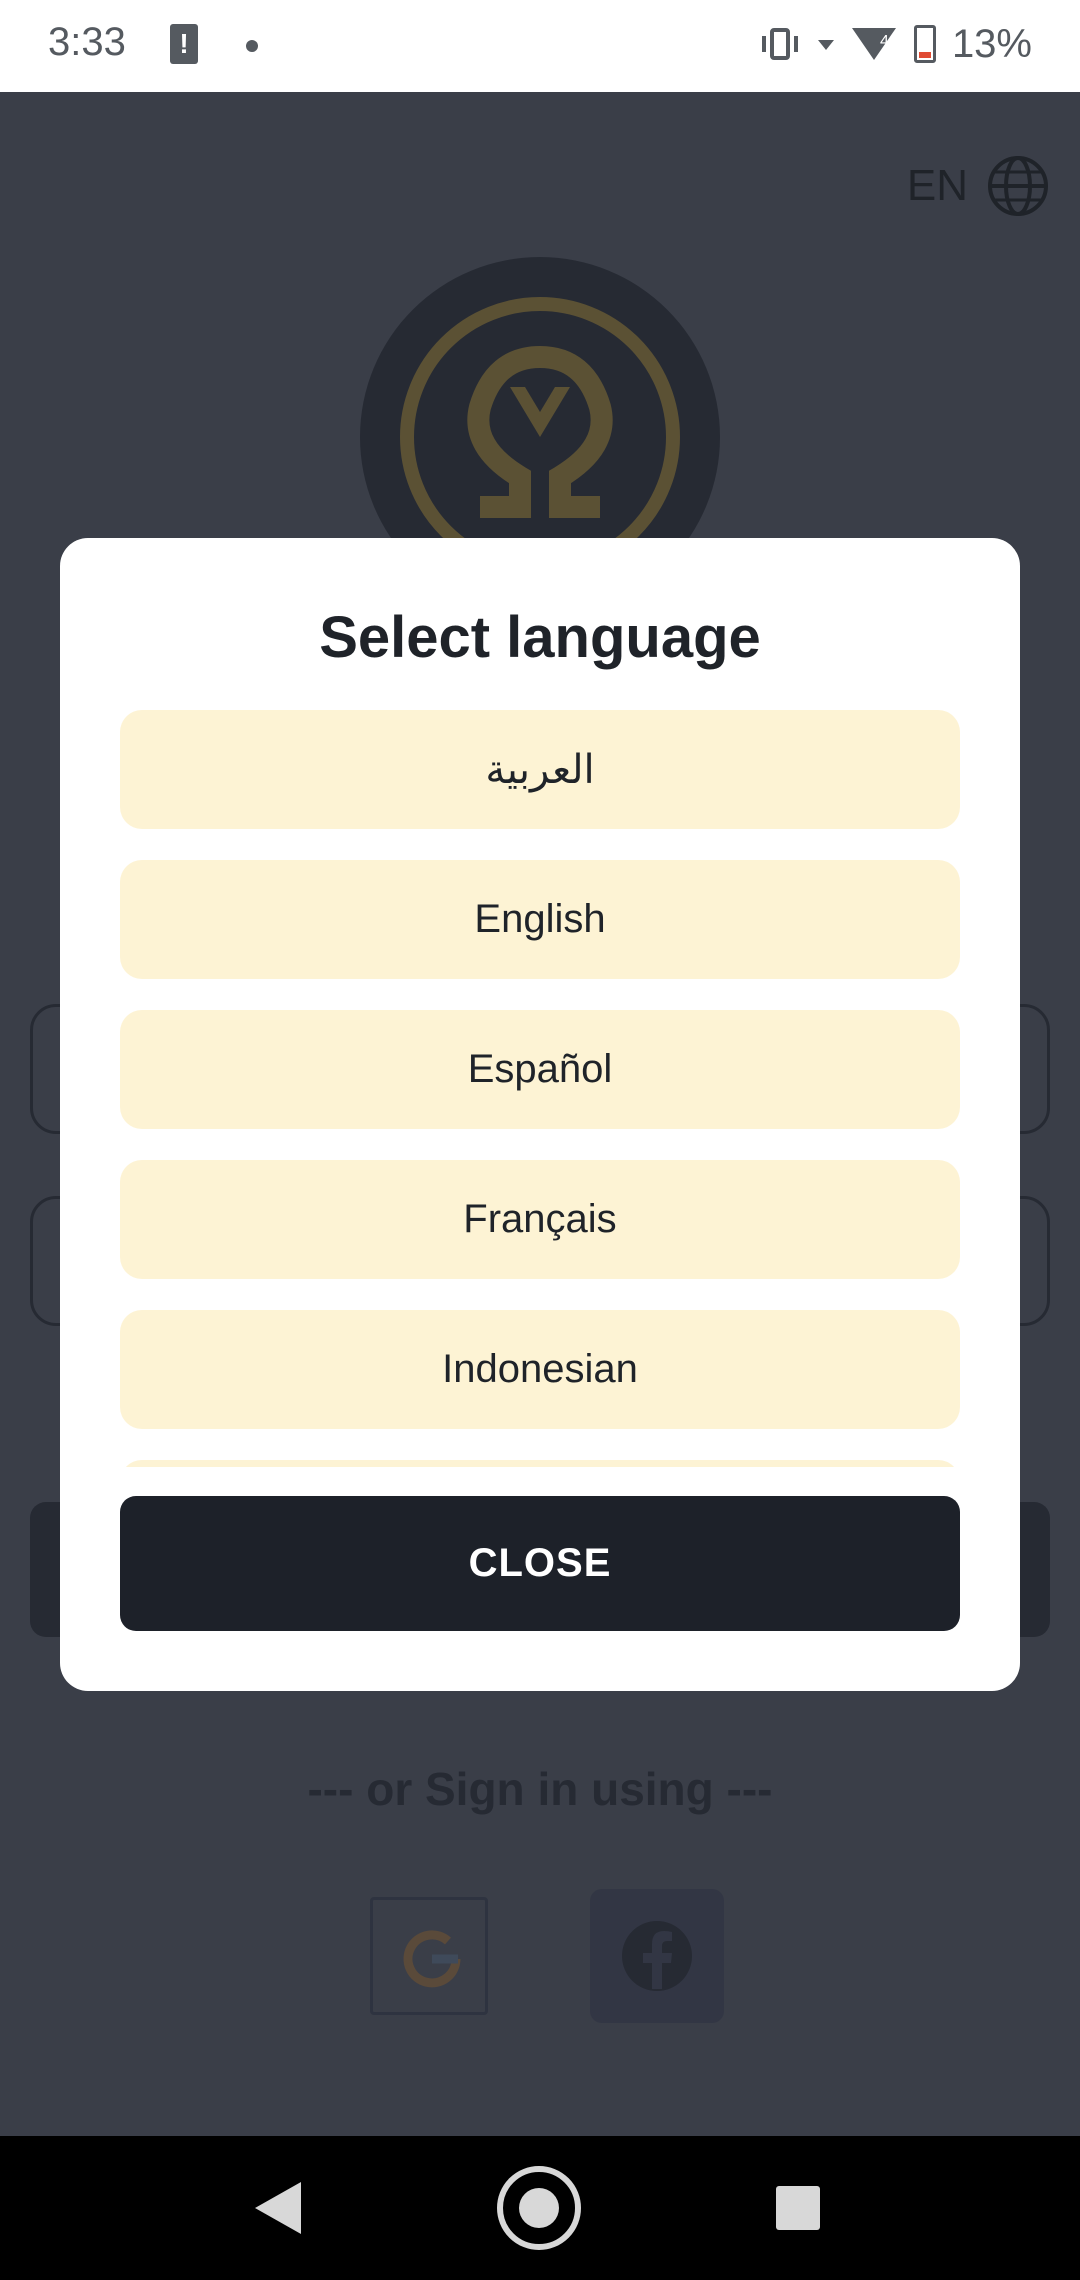 The width and height of the screenshot is (1080, 2280). What do you see at coordinates (540, 1563) in the screenshot?
I see `close-button: CLOSE` at bounding box center [540, 1563].